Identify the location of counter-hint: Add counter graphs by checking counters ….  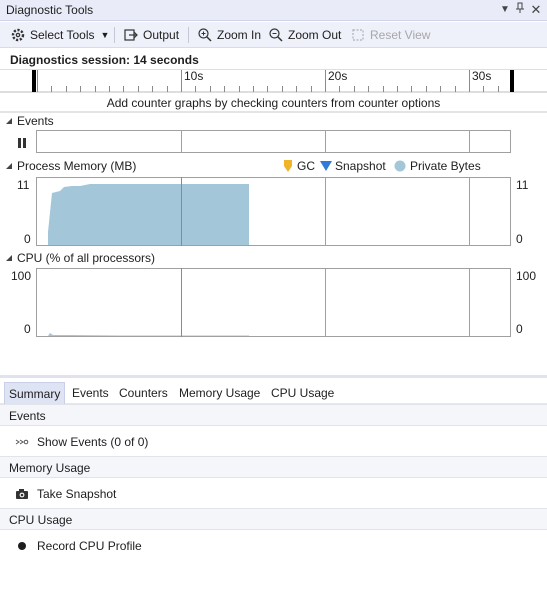
(273, 103).